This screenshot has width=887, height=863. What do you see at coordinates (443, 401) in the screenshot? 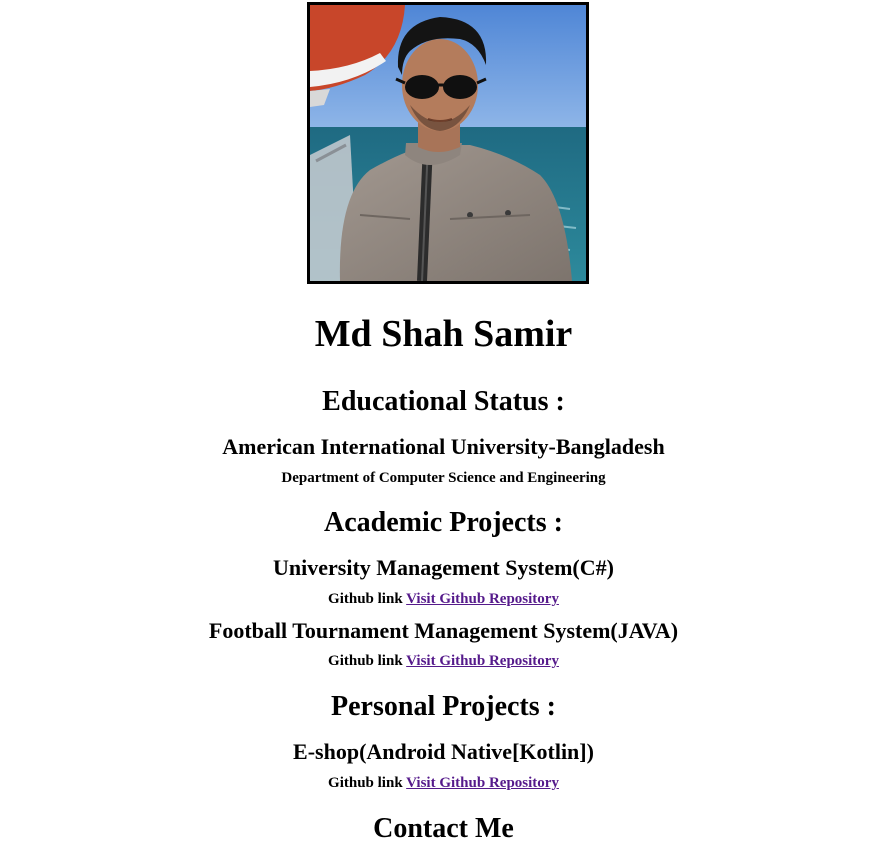
I see `education-heading: Educational Status :` at bounding box center [443, 401].